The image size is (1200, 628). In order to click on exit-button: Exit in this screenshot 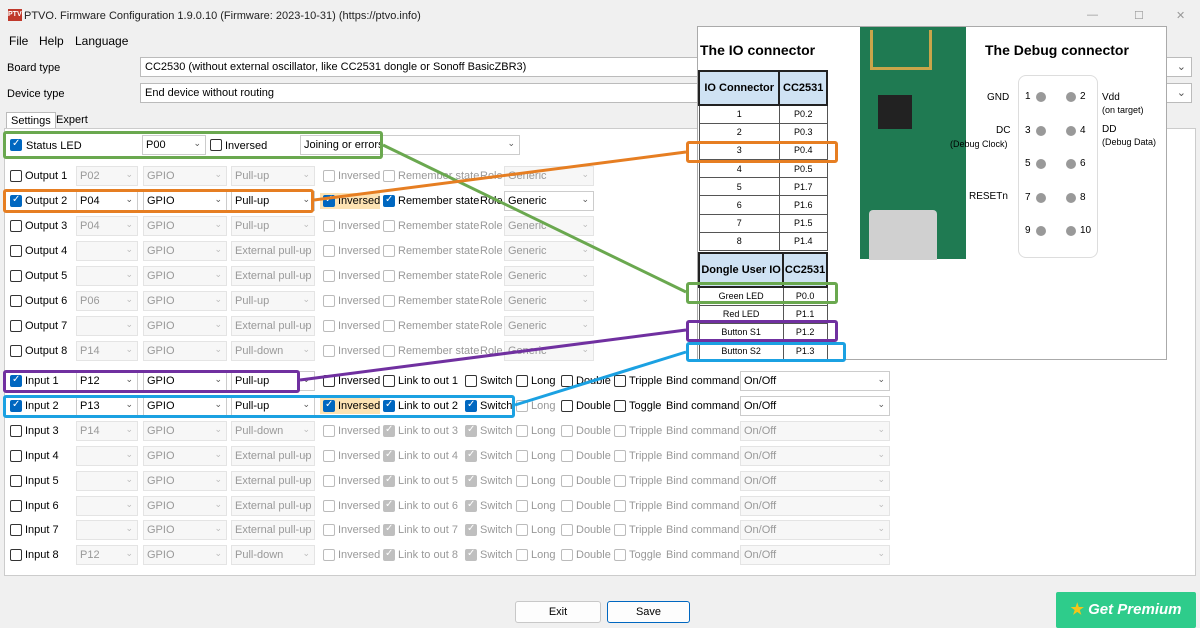, I will do `click(558, 612)`.